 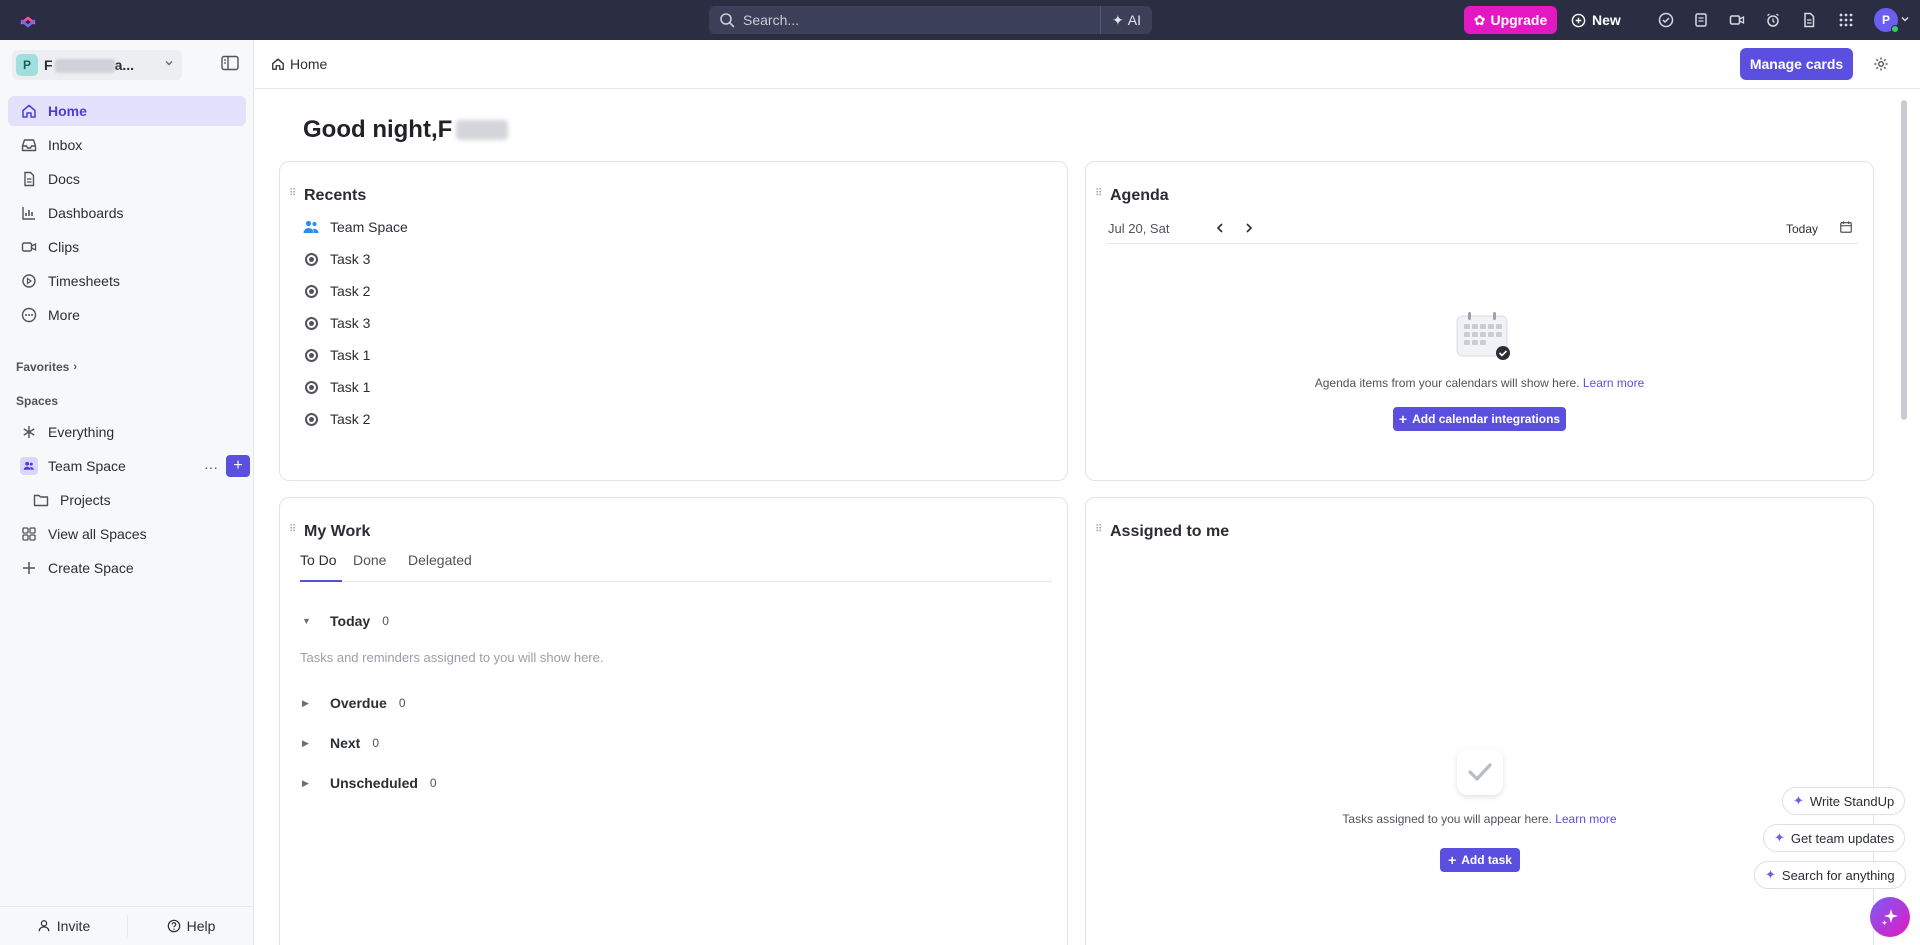 I want to click on sidebar-item-label: Team Space, so click(x=87, y=466).